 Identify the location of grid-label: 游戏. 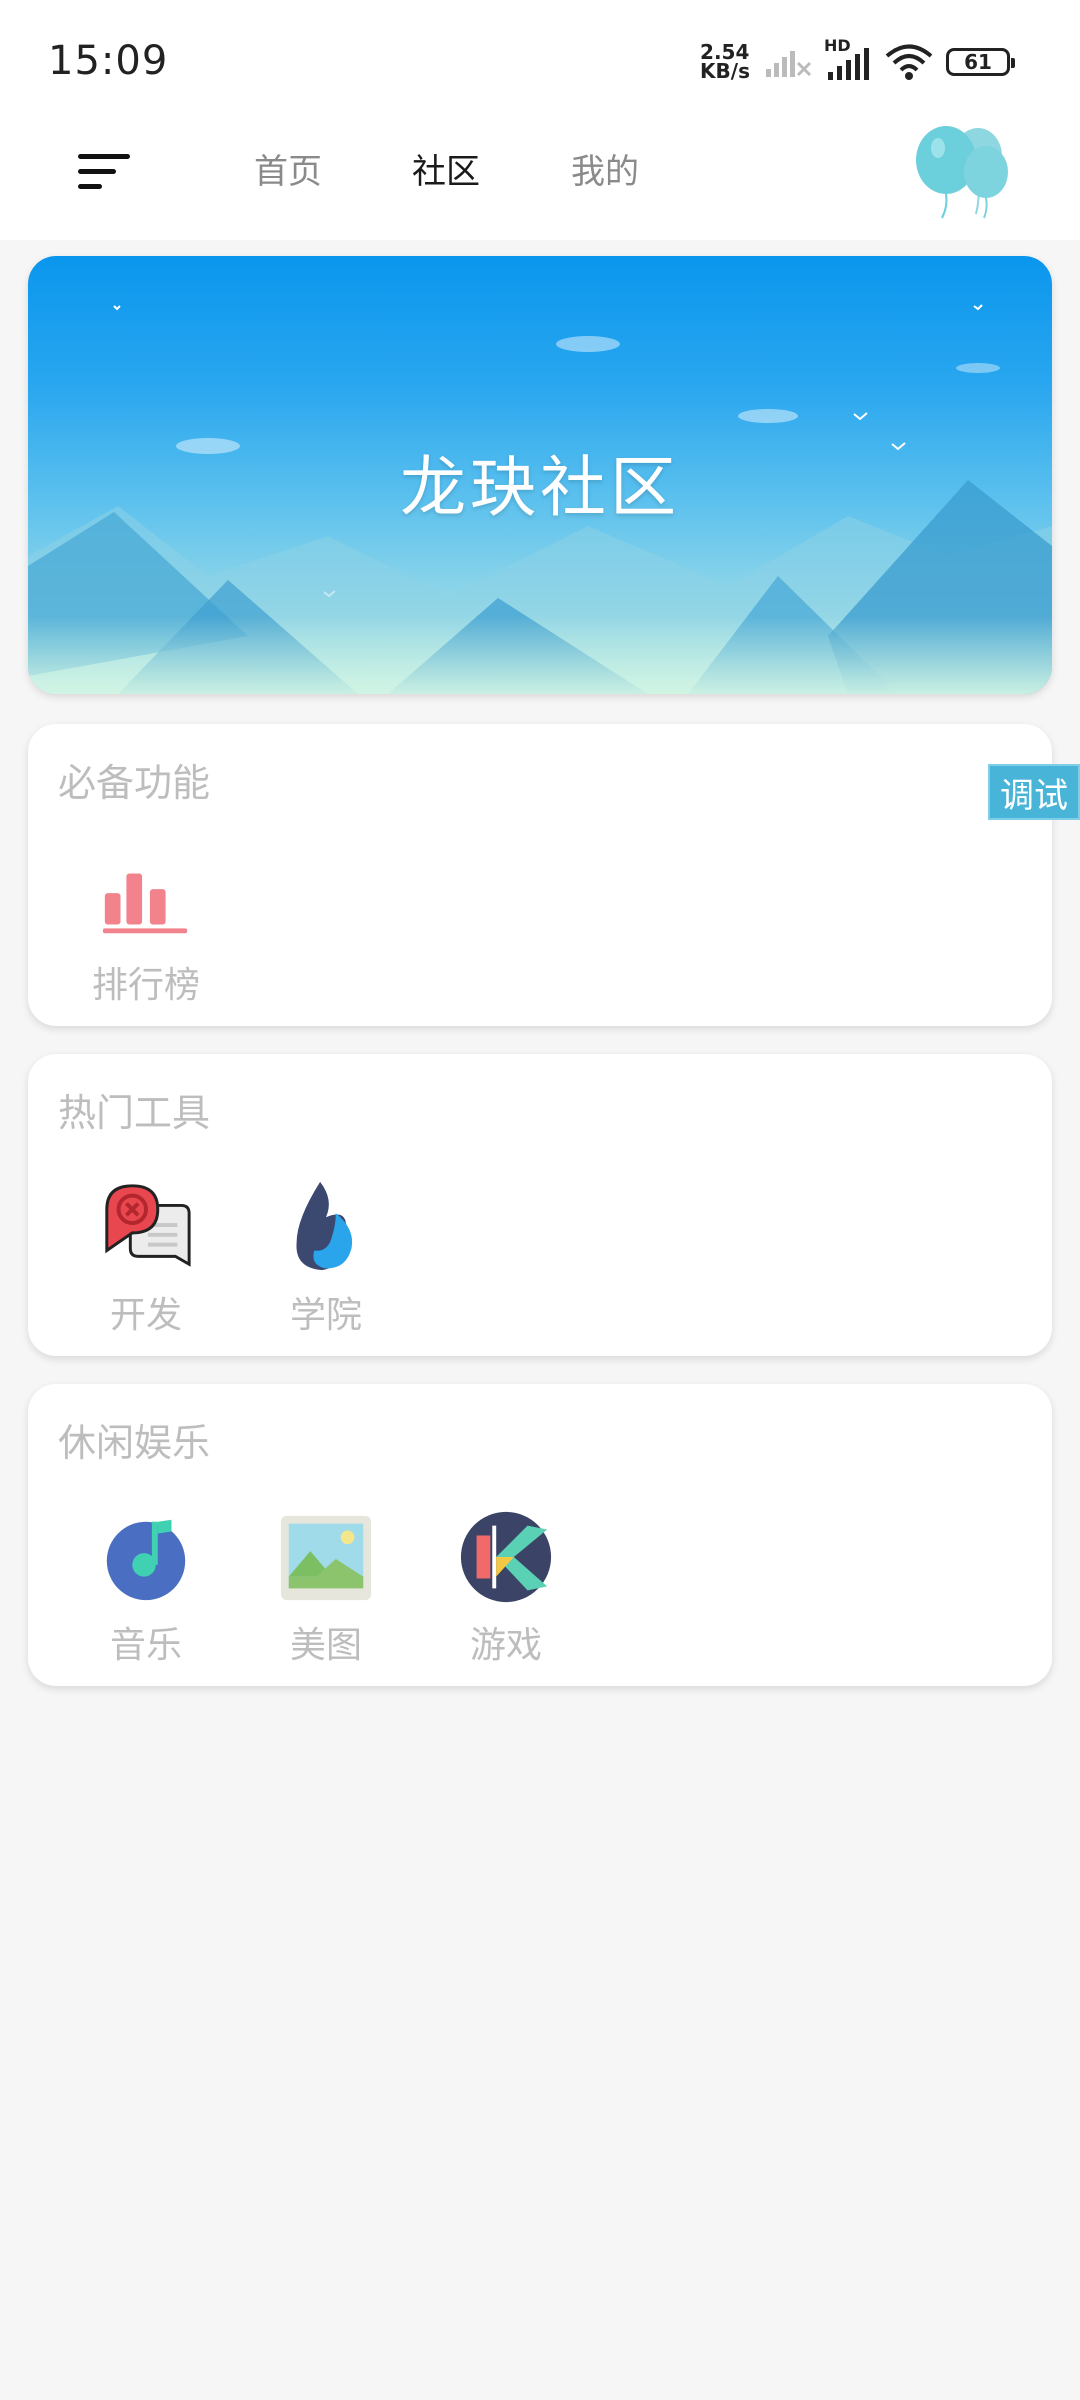
(505, 1645).